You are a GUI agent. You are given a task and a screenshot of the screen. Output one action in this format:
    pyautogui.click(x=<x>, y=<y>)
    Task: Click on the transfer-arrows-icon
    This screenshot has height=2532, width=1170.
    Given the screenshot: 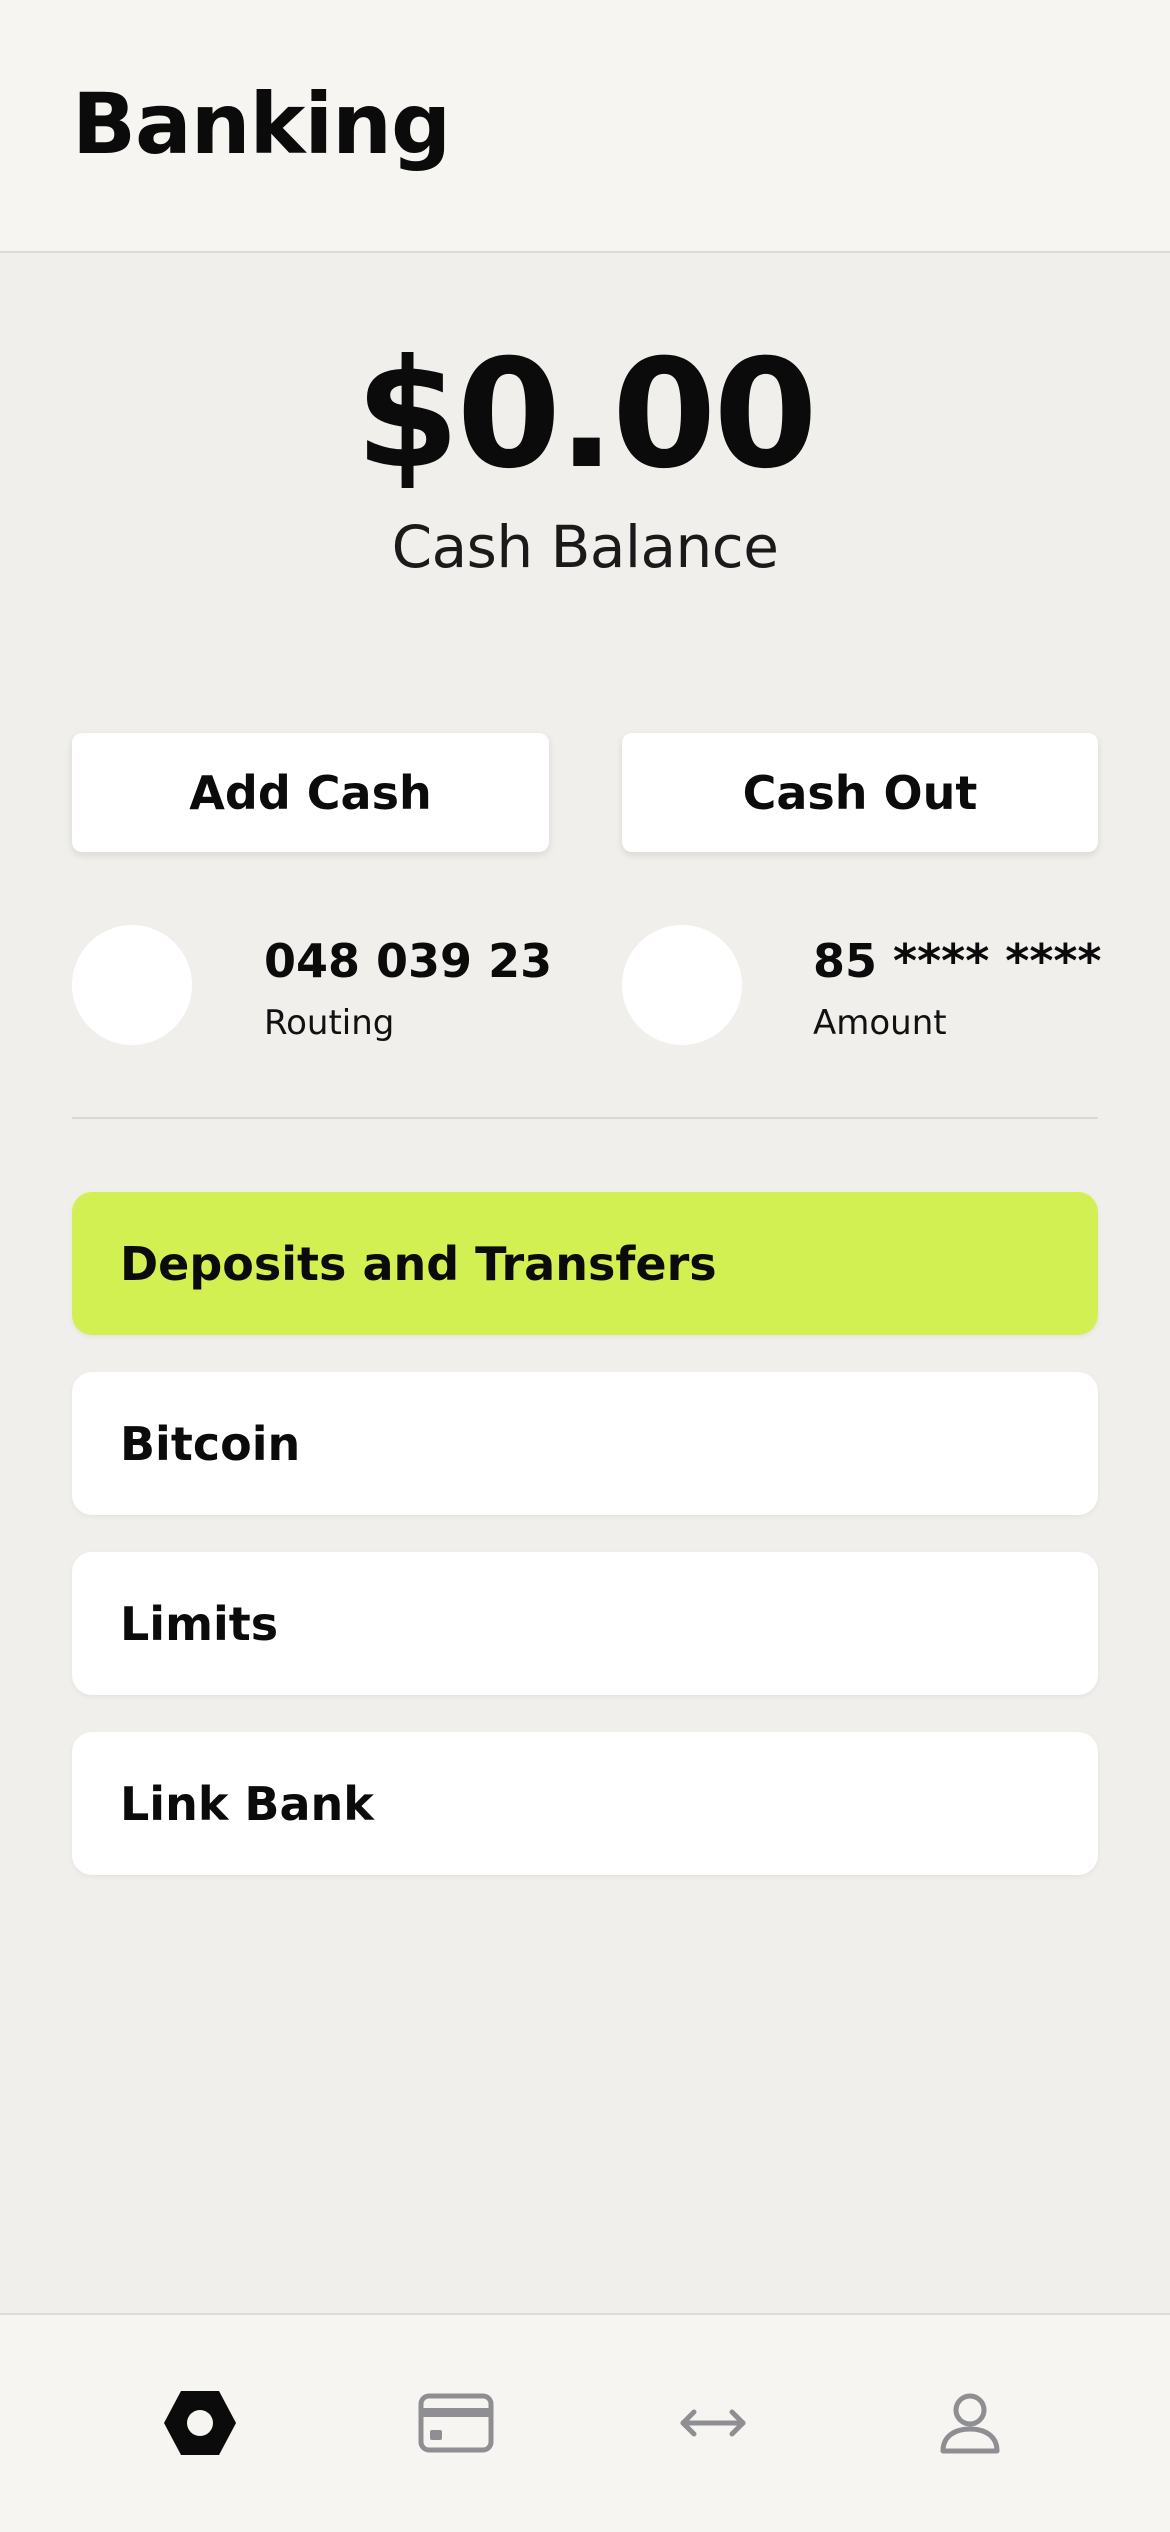 What is the action you would take?
    pyautogui.click(x=713, y=2423)
    